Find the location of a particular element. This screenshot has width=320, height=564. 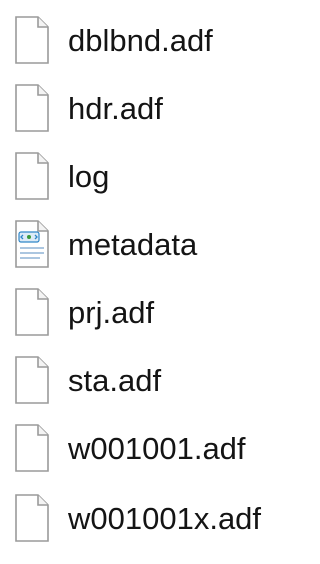

file-item-w001001: w001001.adf is located at coordinates (145, 448).